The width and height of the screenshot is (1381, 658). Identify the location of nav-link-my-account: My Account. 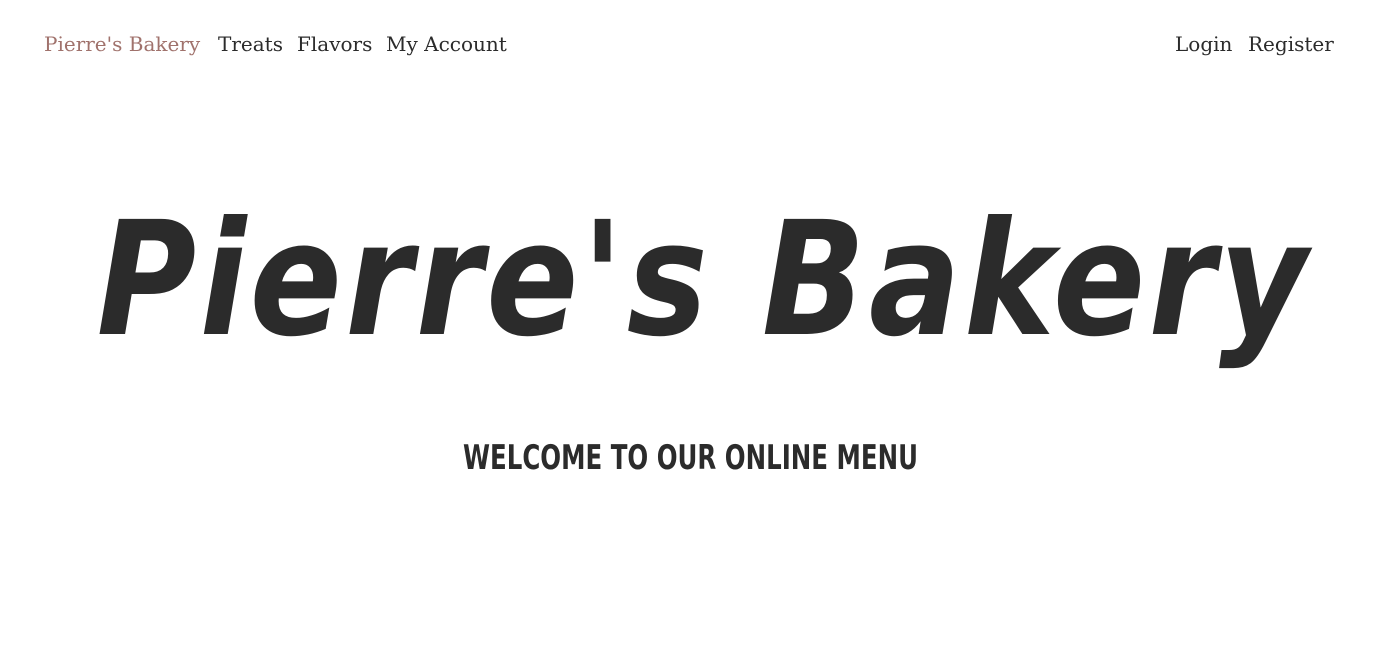
(446, 44).